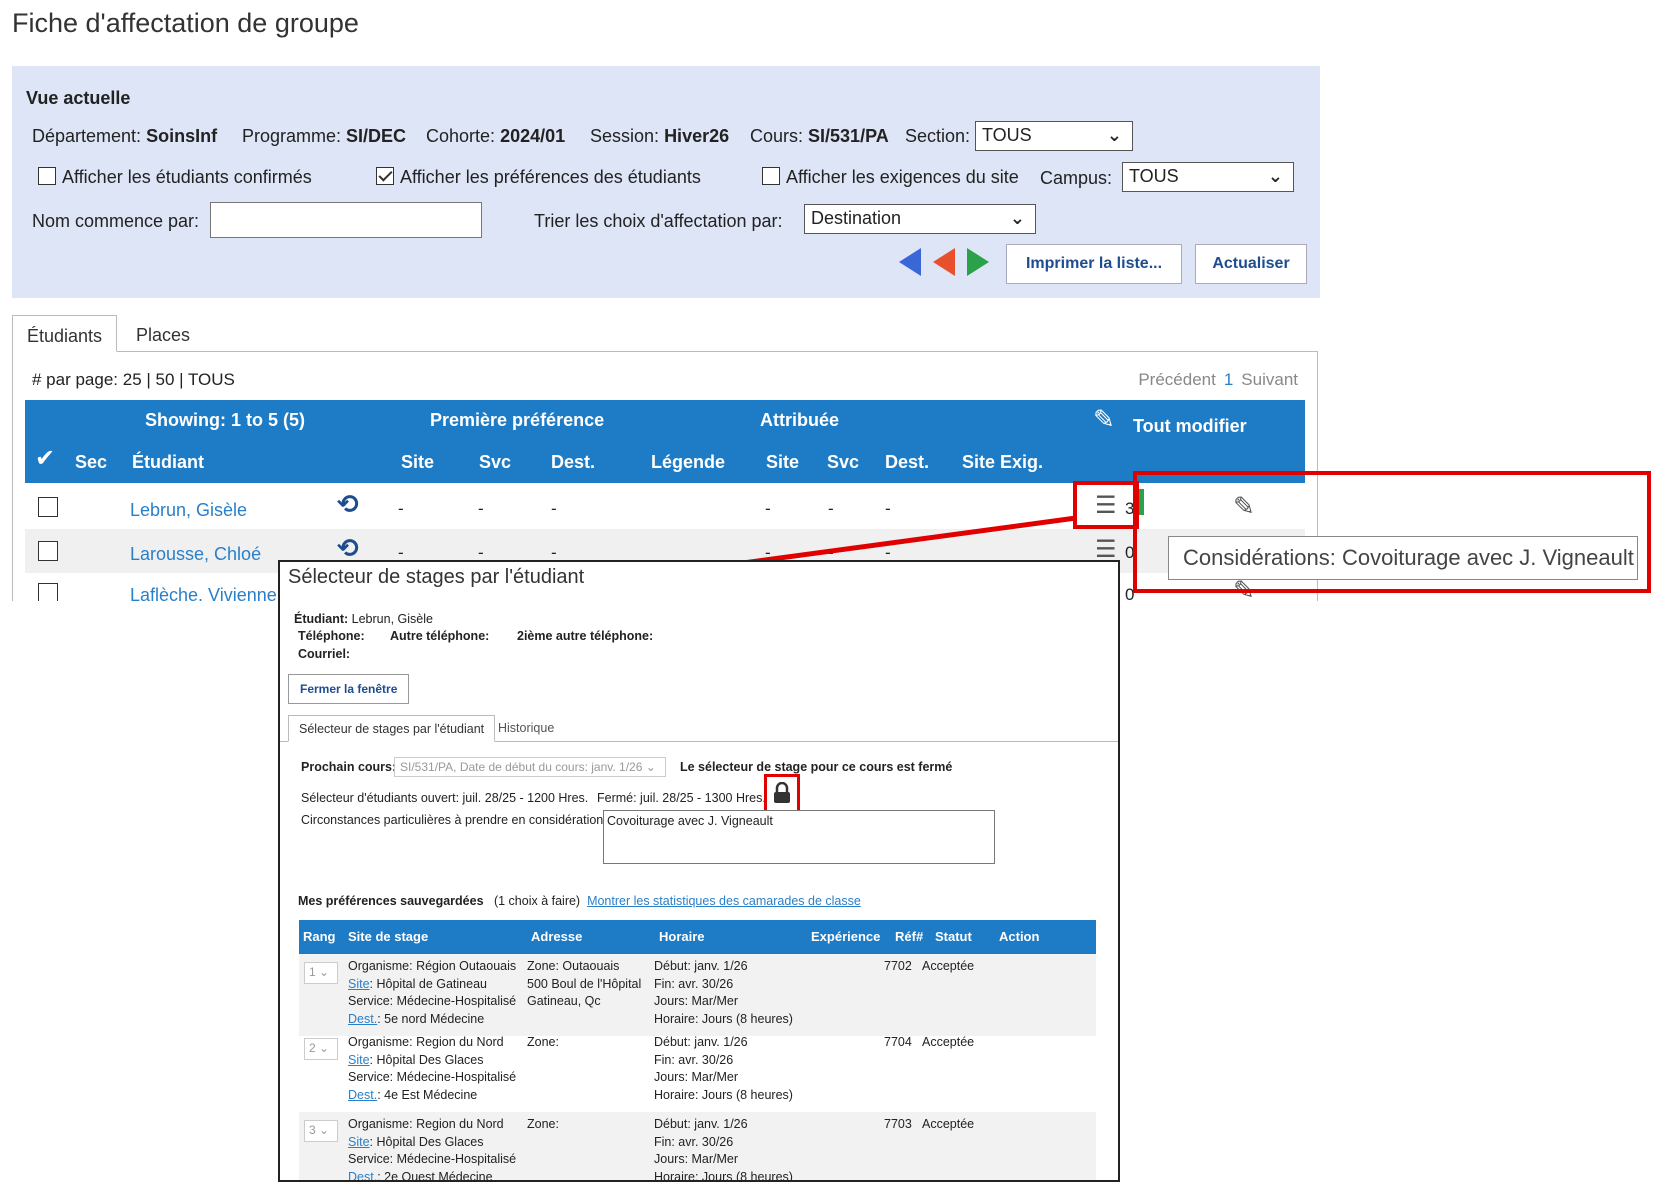  Describe the element at coordinates (799, 837) in the screenshot. I see `circ-textarea: Covoiturage avec J. Vigneault` at that location.